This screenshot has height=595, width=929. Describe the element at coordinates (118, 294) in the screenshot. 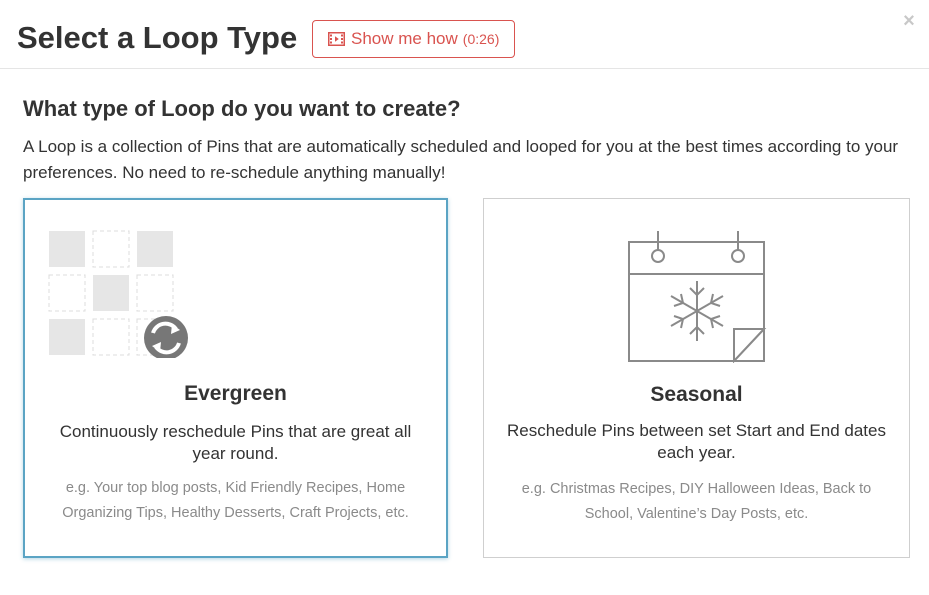

I see `evergreen-grid-refresh-icon` at that location.